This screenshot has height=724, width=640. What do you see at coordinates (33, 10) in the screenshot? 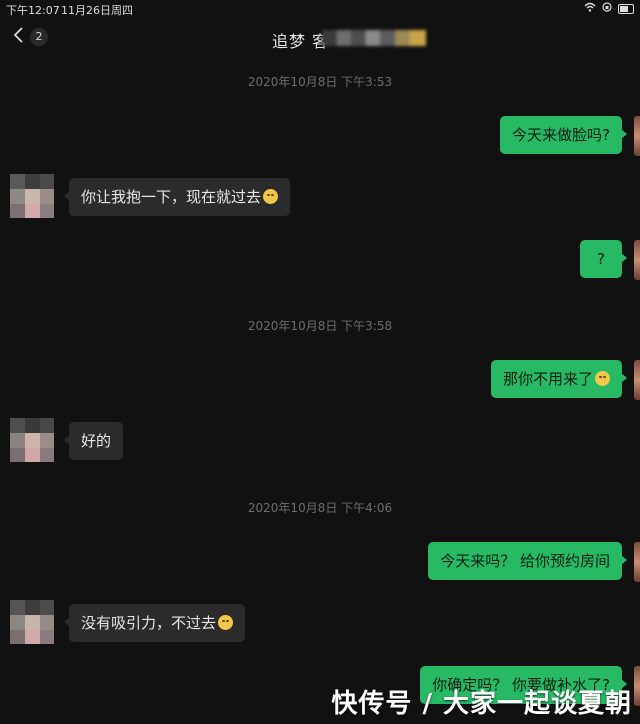
I see `status-time: 下午12:07` at bounding box center [33, 10].